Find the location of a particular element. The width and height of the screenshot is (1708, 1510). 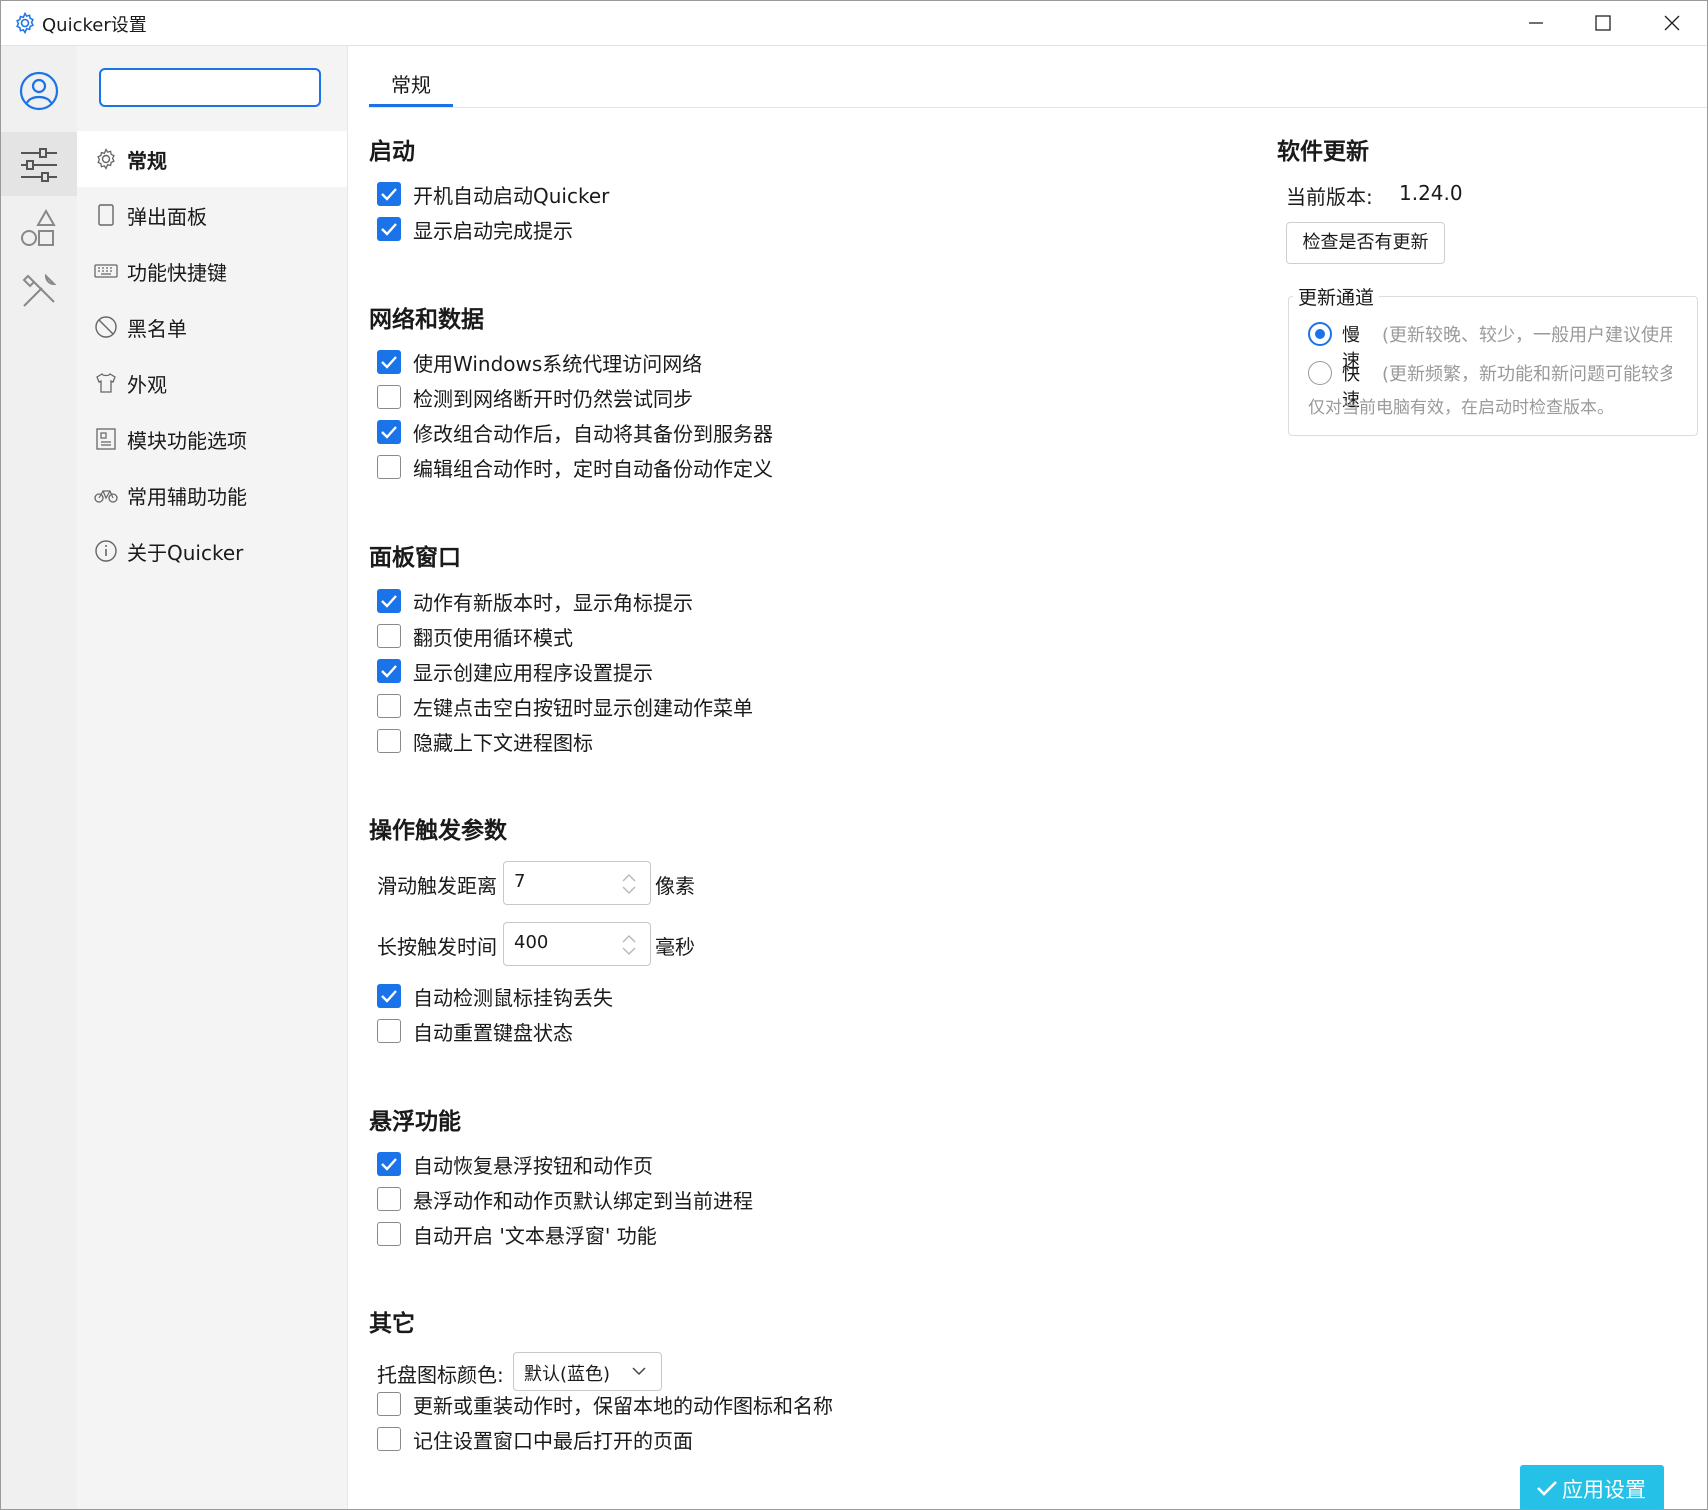

bike-icon is located at coordinates (106, 496).